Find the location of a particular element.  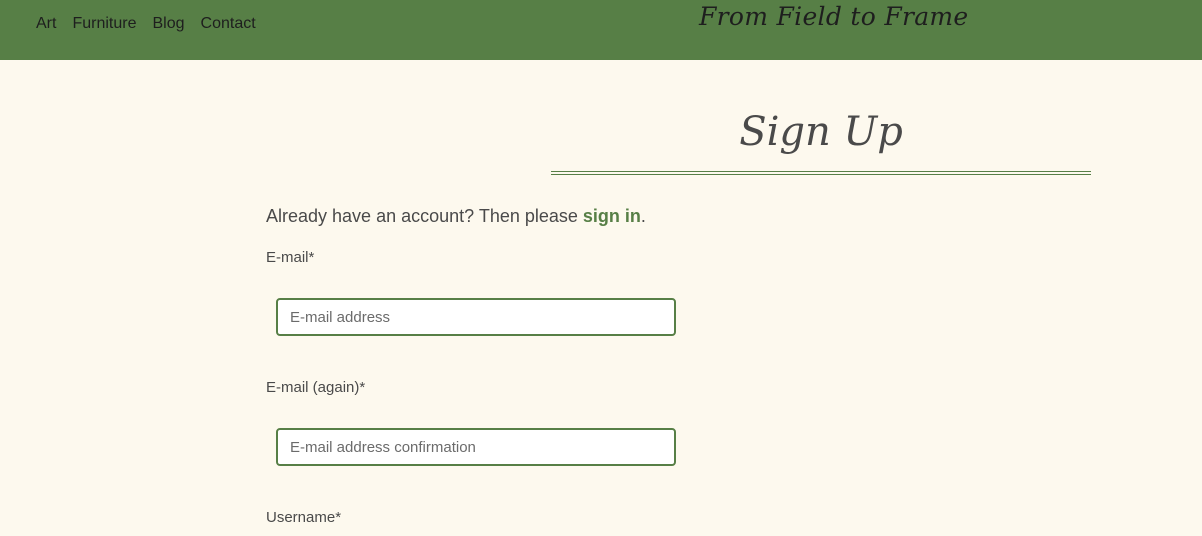

signin-prompt-text: Already have an account? Then please is located at coordinates (424, 216).